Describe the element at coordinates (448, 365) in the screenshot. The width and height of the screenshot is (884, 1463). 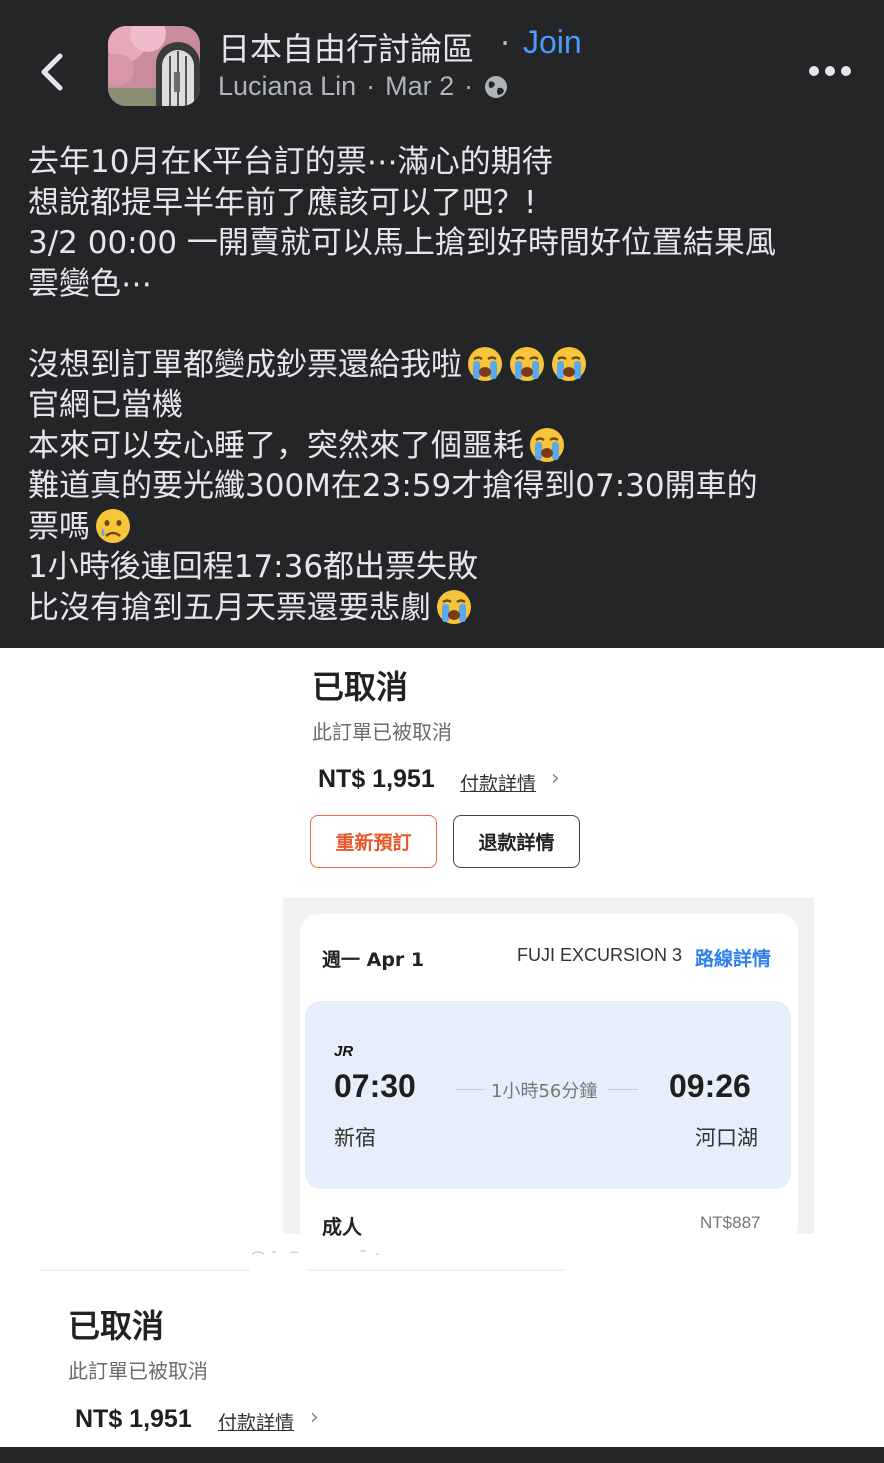
I see `post-line: 沒想到訂單都變成鈔票還給我啦` at that location.